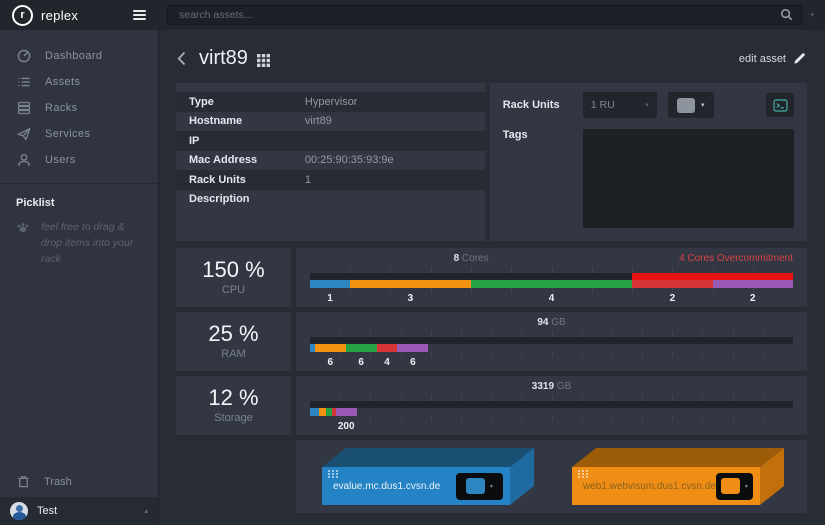  Describe the element at coordinates (263, 60) in the screenshot. I see `rack-view-grid-icon` at that location.